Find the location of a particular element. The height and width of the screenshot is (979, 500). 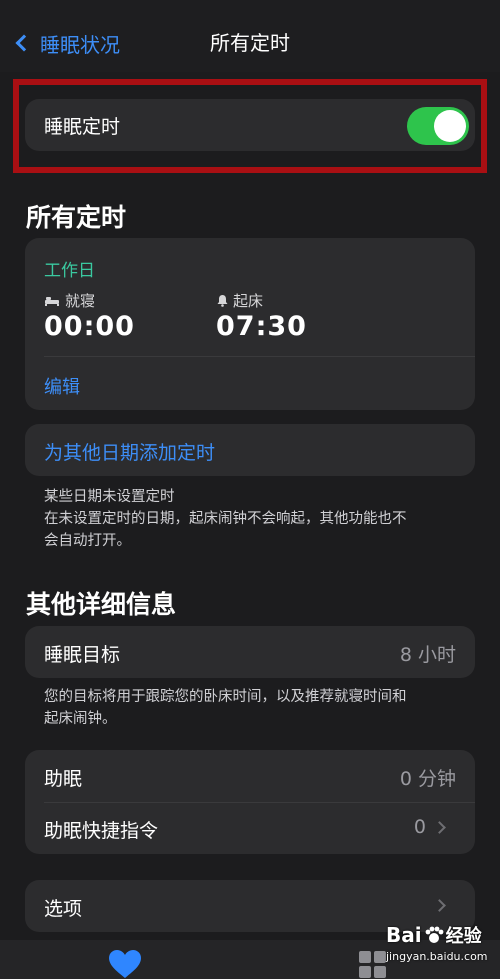

schedule-name: 工作日 is located at coordinates (69, 271).